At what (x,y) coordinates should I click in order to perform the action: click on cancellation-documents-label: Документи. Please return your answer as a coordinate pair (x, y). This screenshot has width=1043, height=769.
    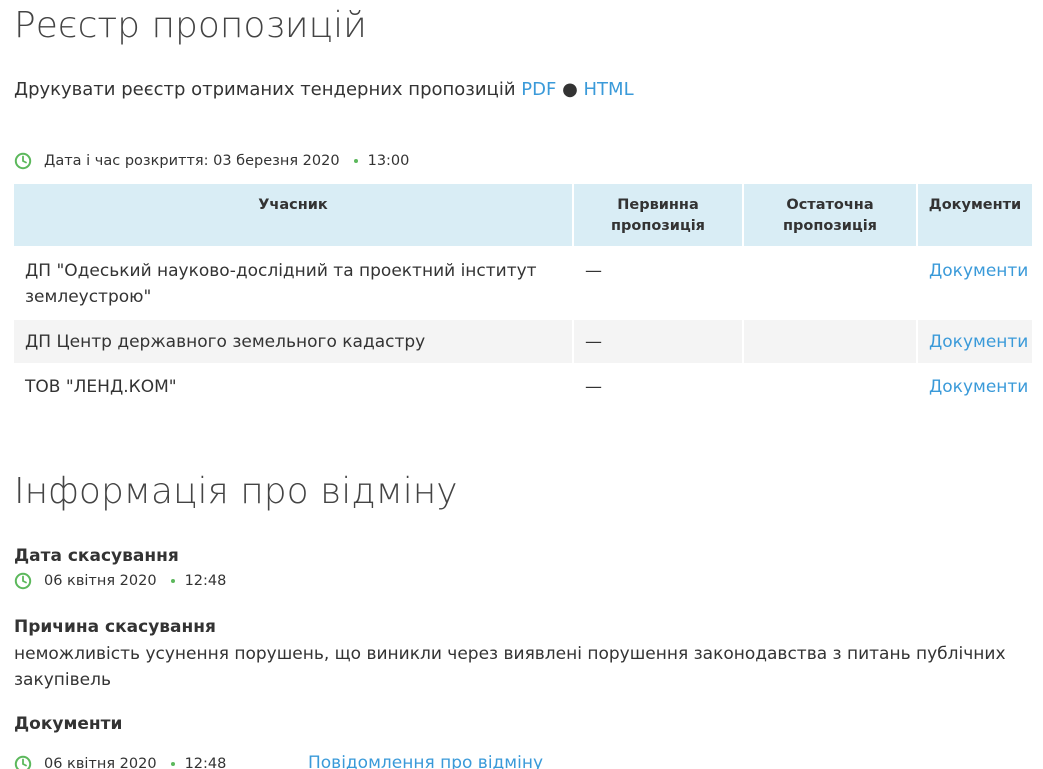
    Looking at the image, I should click on (68, 724).